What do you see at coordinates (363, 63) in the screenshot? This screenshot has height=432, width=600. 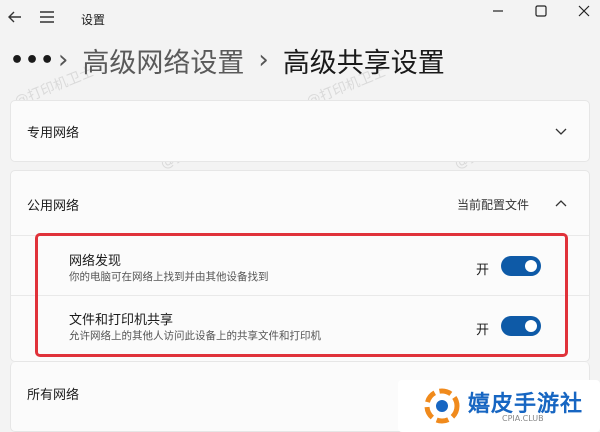 I see `page-title: 高级共享设置` at bounding box center [363, 63].